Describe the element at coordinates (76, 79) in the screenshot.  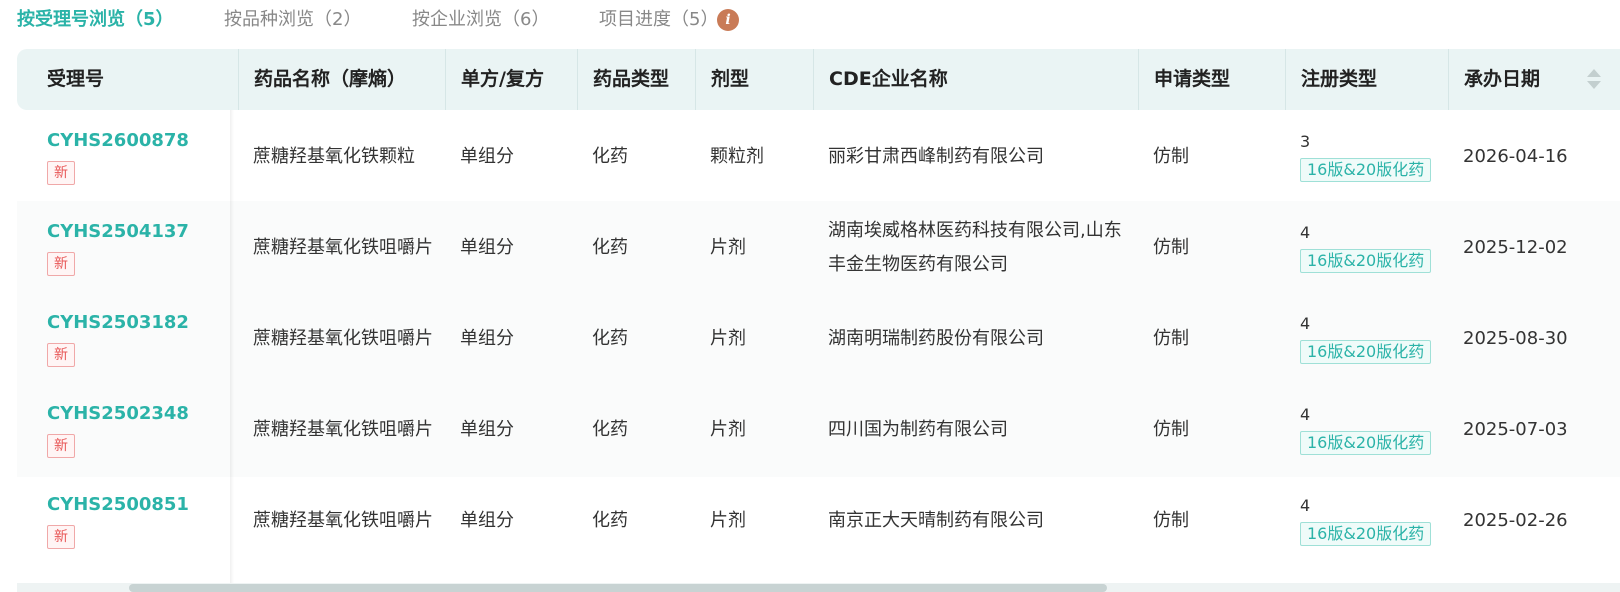
I see `column-header-acceptance-no: 受理号` at that location.